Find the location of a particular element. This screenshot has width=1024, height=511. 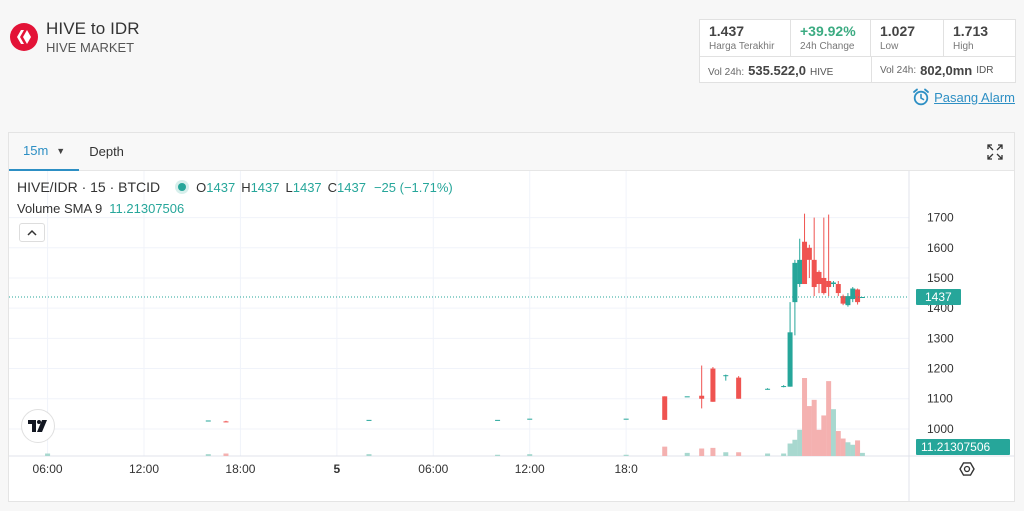

legend-symbol: HIVE/IDR · 15 · BTCID is located at coordinates (89, 187).